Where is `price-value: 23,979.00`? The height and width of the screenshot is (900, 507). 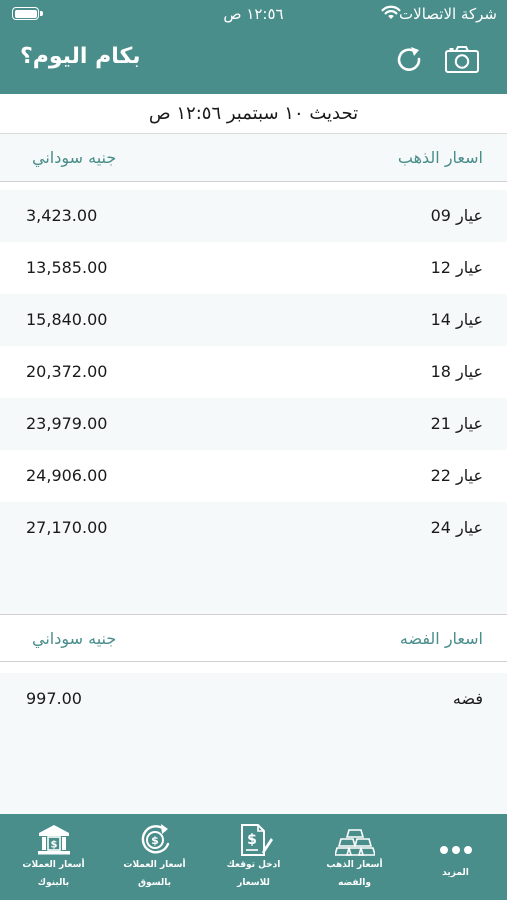 price-value: 23,979.00 is located at coordinates (67, 423).